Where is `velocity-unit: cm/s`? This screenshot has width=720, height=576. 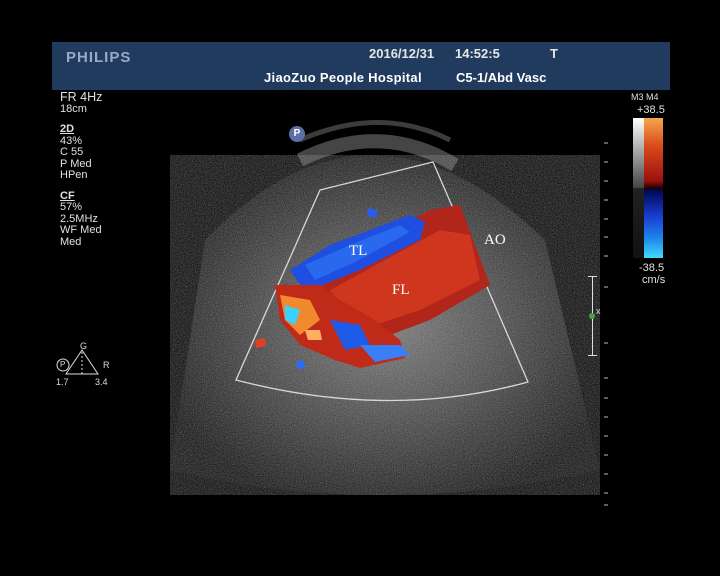 velocity-unit: cm/s is located at coordinates (654, 280).